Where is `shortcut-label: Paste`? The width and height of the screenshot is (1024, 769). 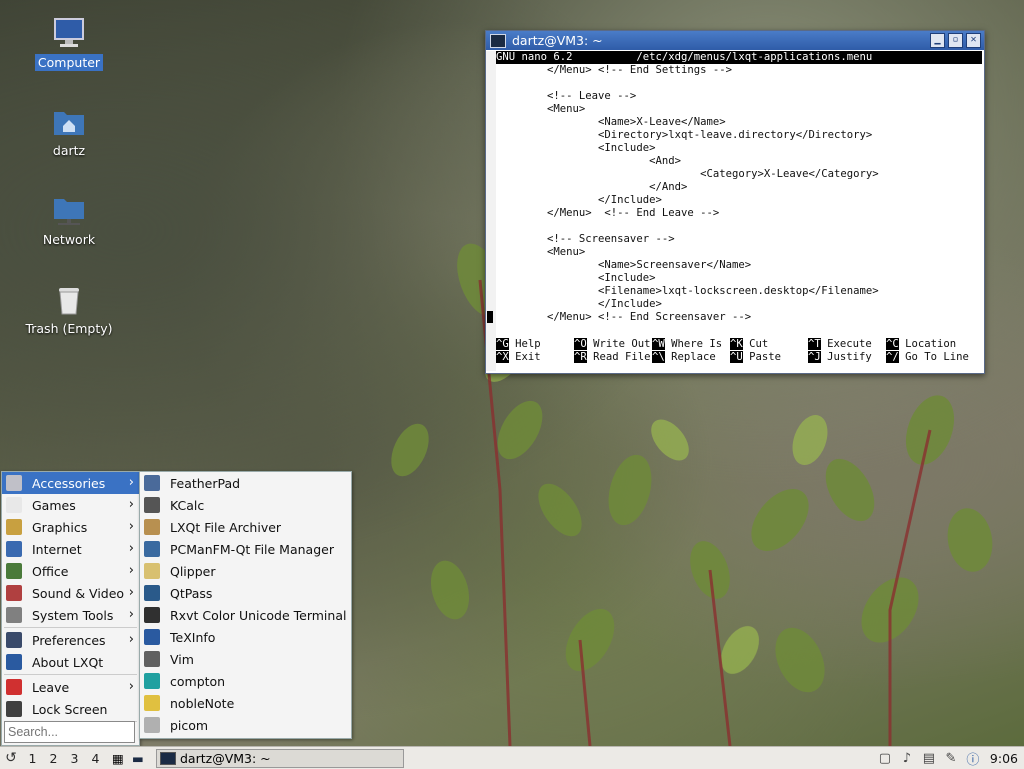
shortcut-label: Paste is located at coordinates (765, 357).